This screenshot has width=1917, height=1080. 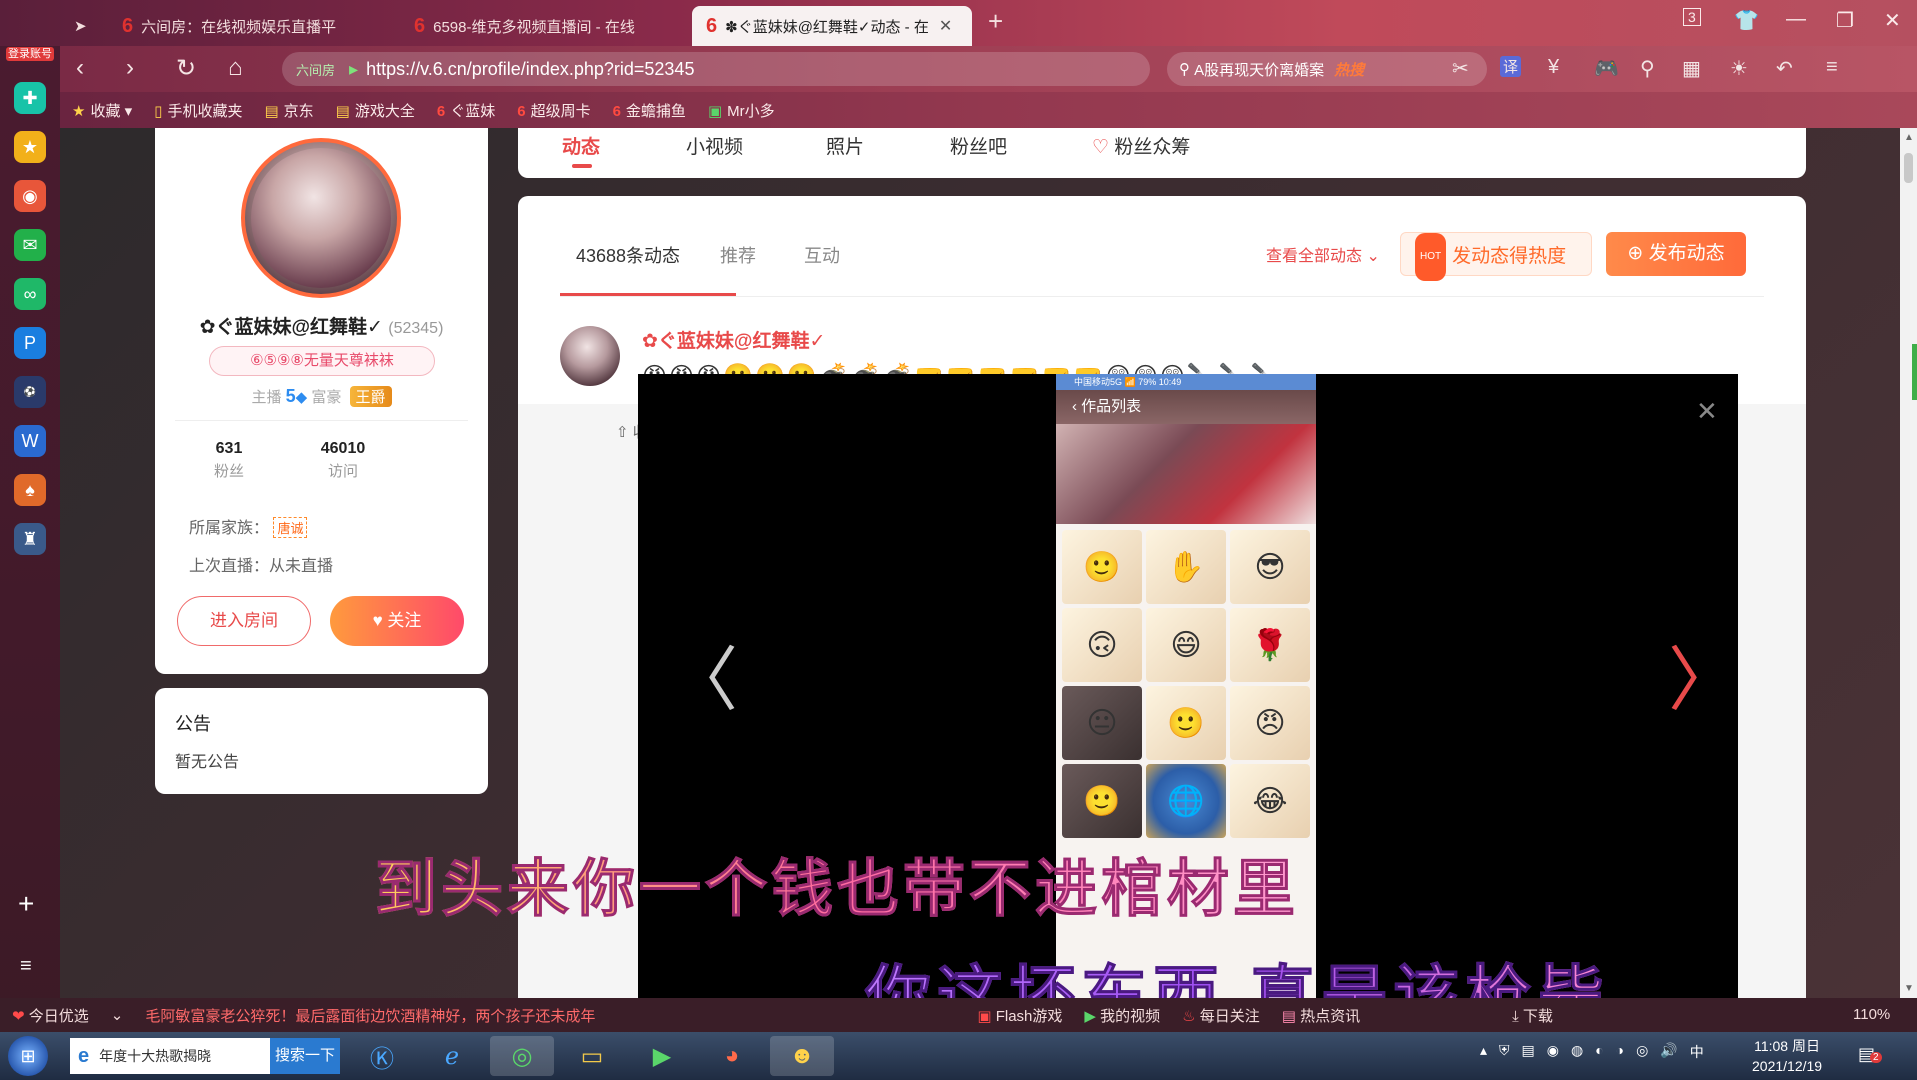 I want to click on close-tab-icon: ✕, so click(x=945, y=26).